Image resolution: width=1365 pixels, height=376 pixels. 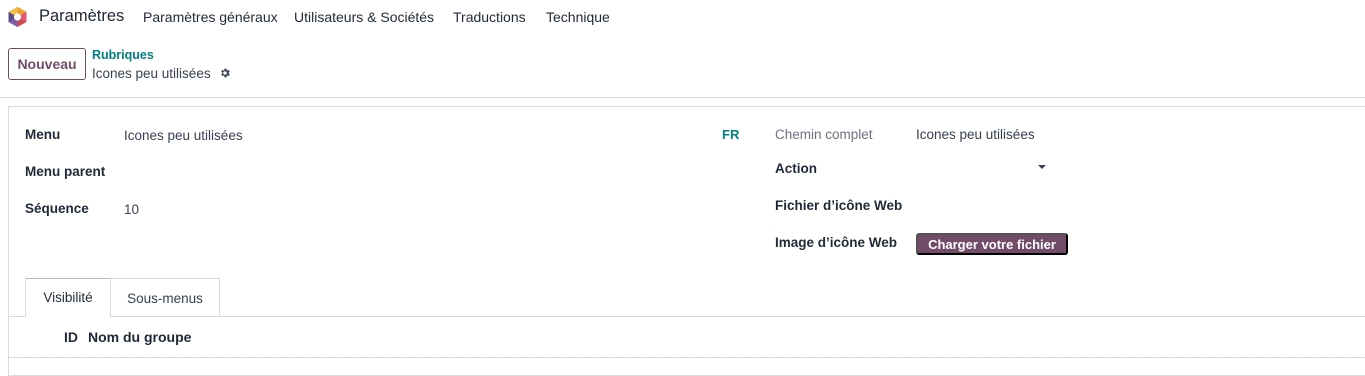 I want to click on gear-icon, so click(x=225, y=72).